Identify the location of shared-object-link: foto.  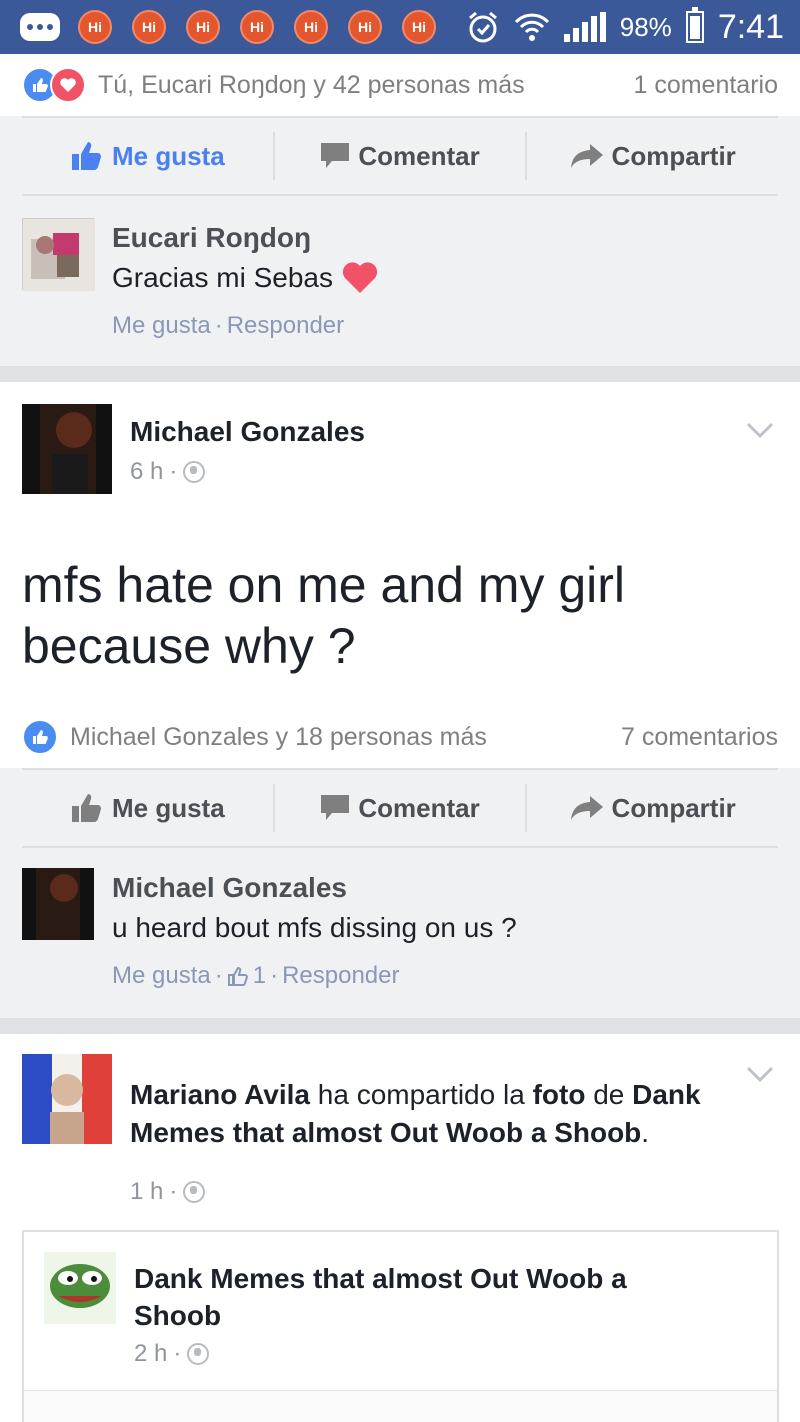
(559, 1094).